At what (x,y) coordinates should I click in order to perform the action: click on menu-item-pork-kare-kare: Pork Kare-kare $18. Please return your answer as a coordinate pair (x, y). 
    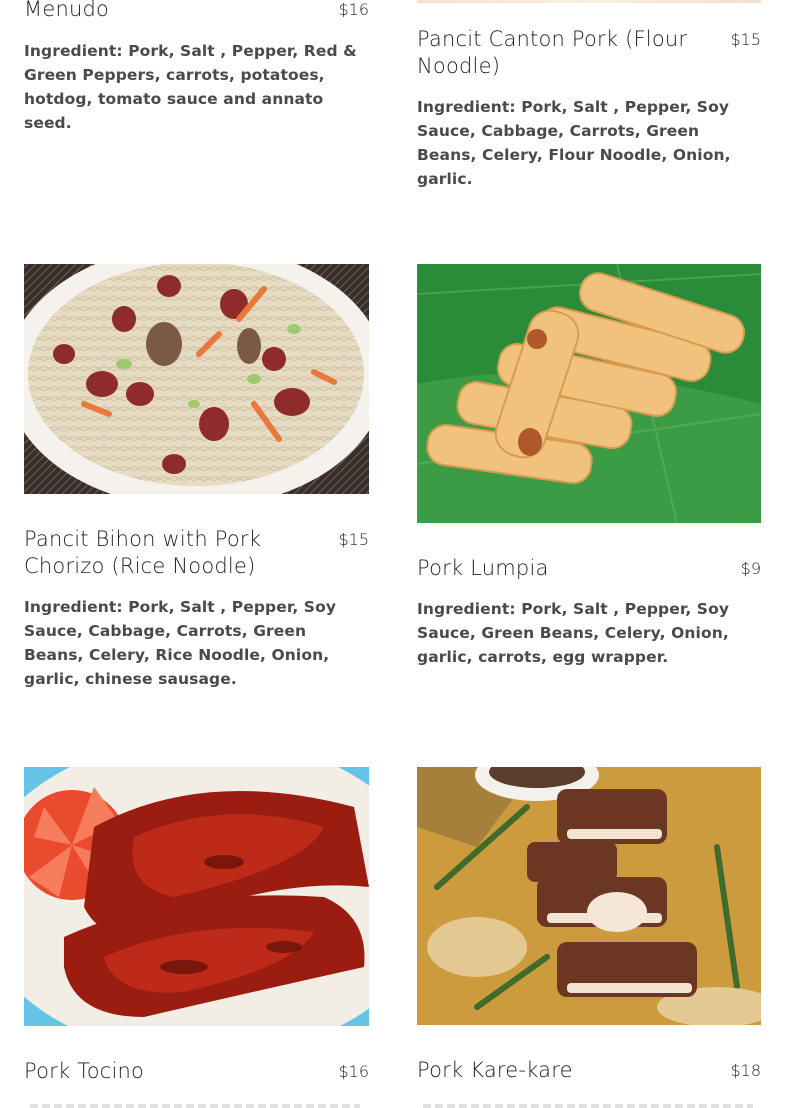
    Looking at the image, I should click on (589, 1070).